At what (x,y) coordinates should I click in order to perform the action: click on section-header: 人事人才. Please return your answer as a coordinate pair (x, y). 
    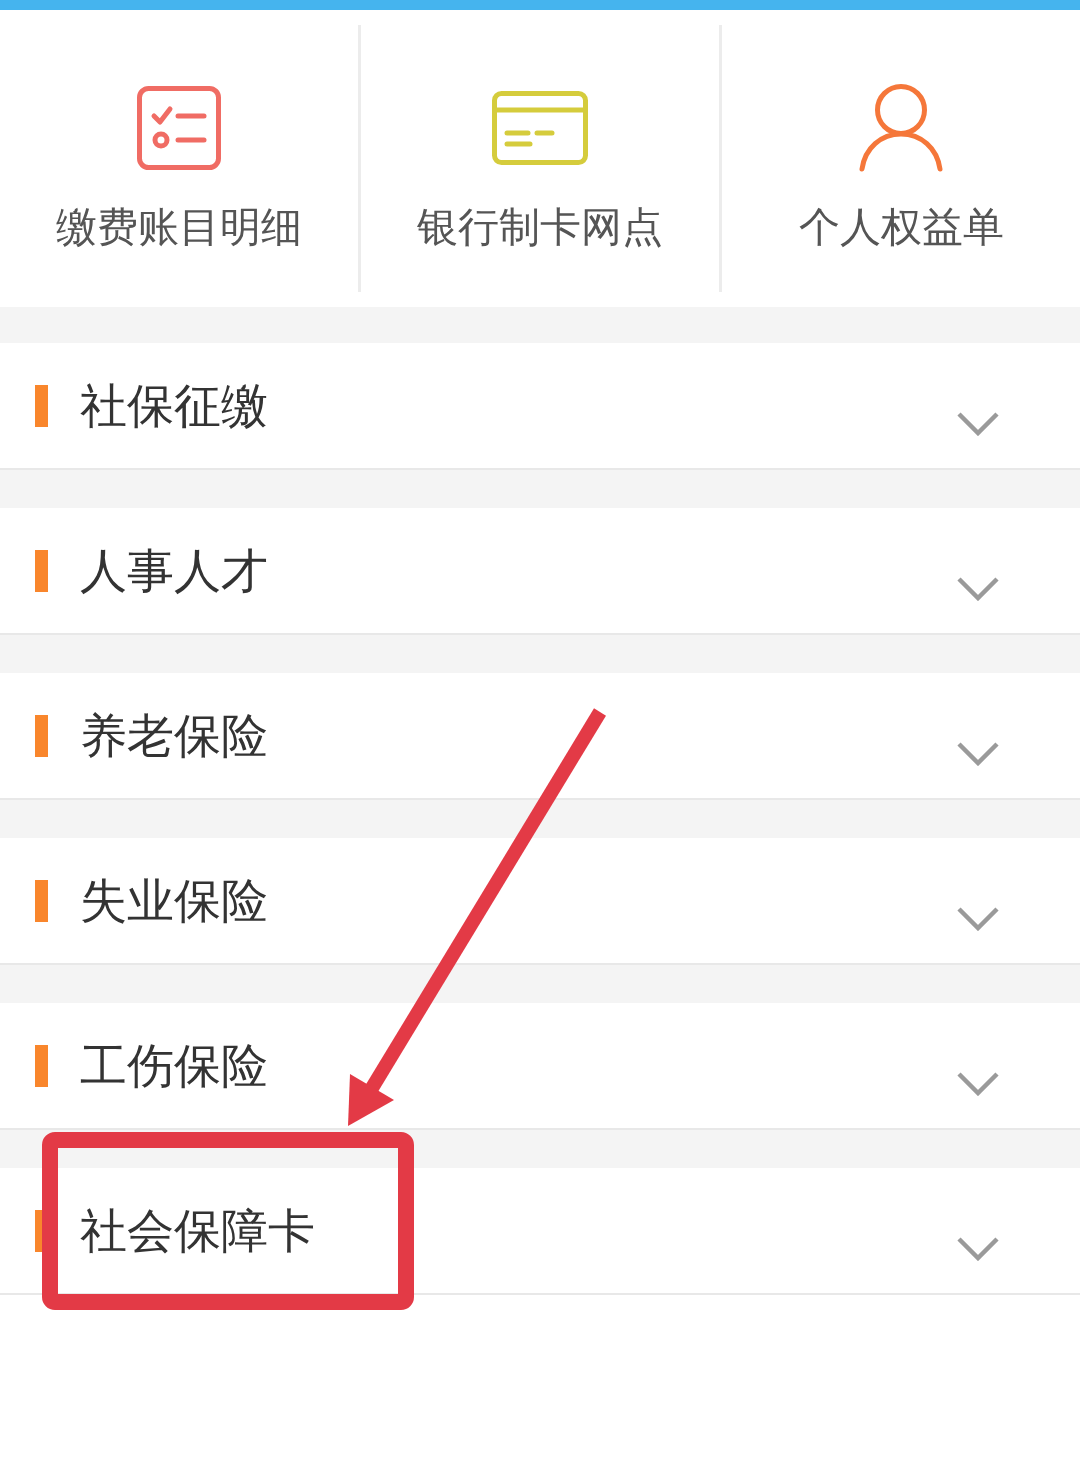
    Looking at the image, I should click on (540, 571).